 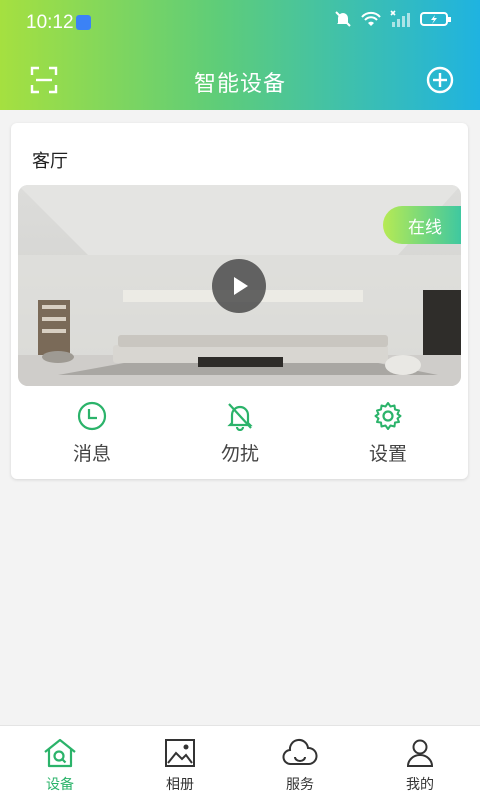 What do you see at coordinates (422, 225) in the screenshot?
I see `online-status-badge: 在线` at bounding box center [422, 225].